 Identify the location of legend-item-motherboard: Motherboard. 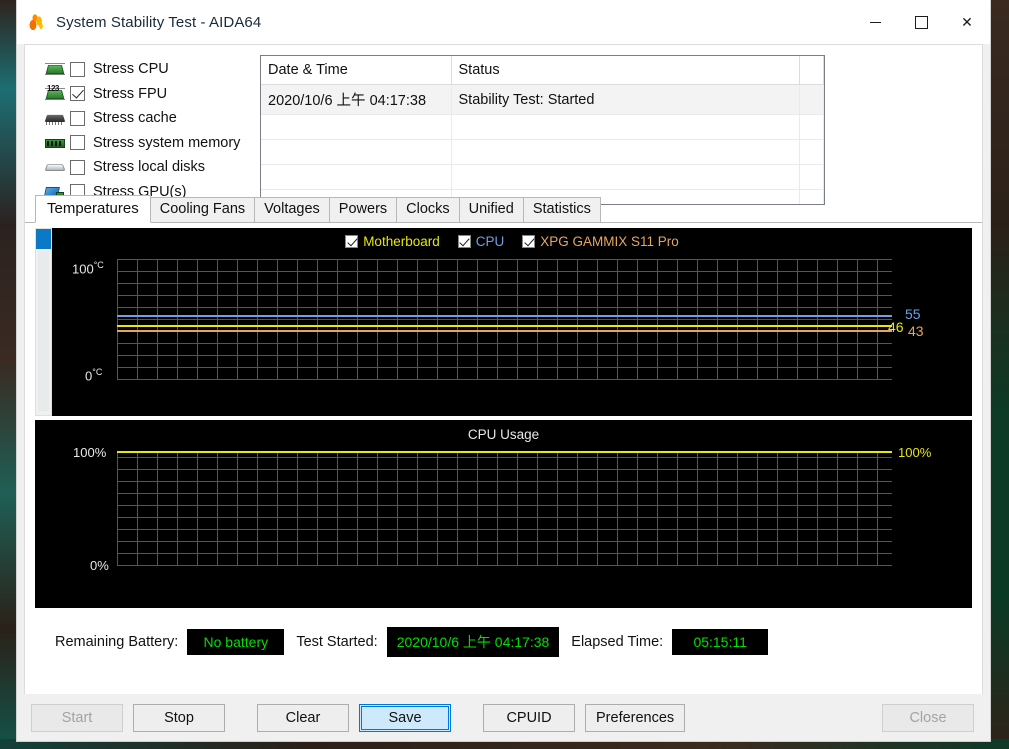
(392, 241).